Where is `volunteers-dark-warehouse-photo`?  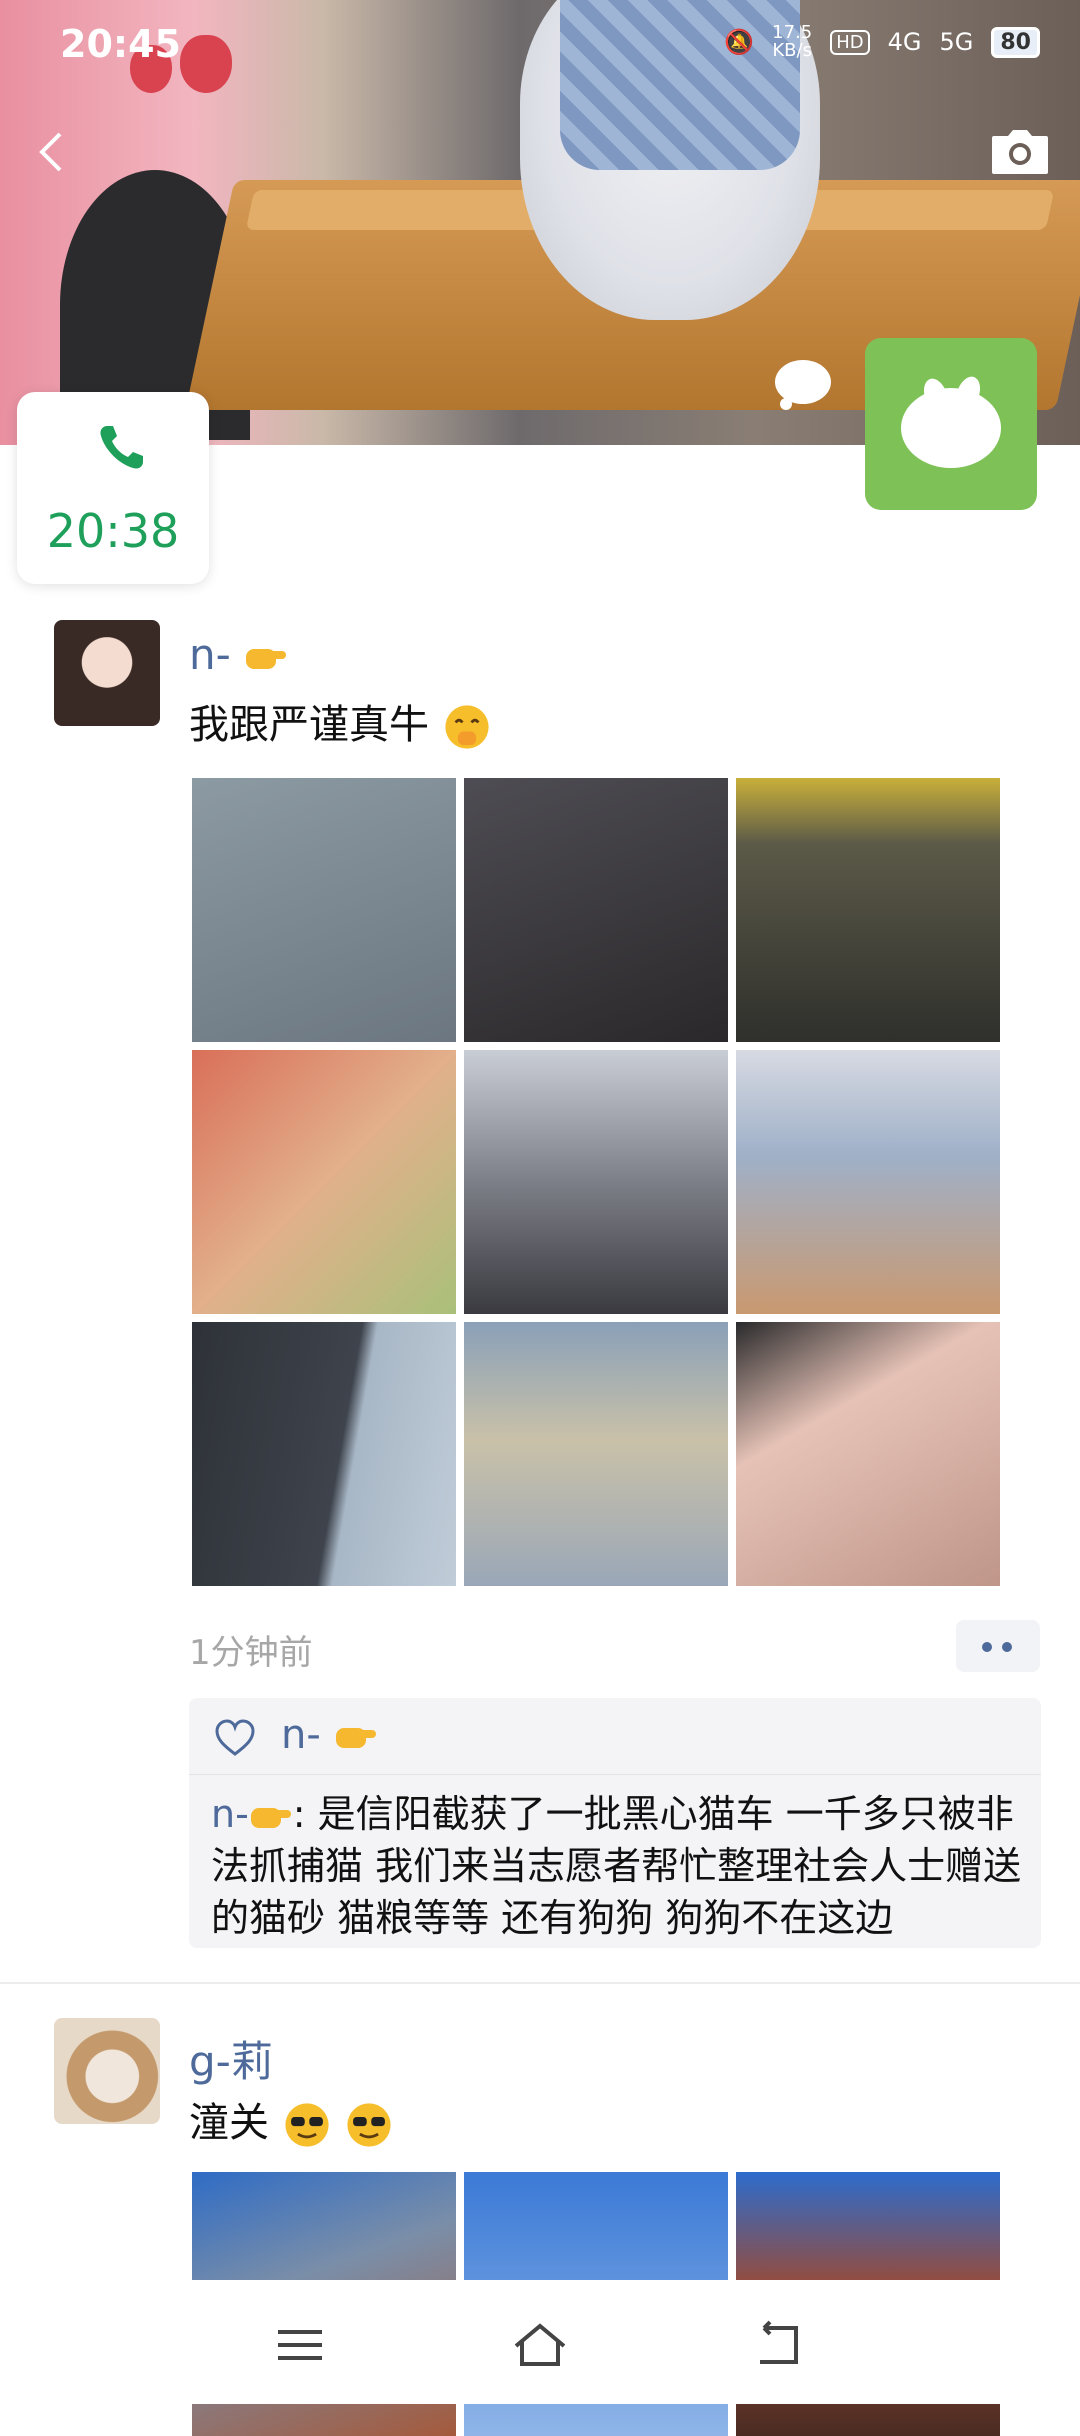 volunteers-dark-warehouse-photo is located at coordinates (596, 910).